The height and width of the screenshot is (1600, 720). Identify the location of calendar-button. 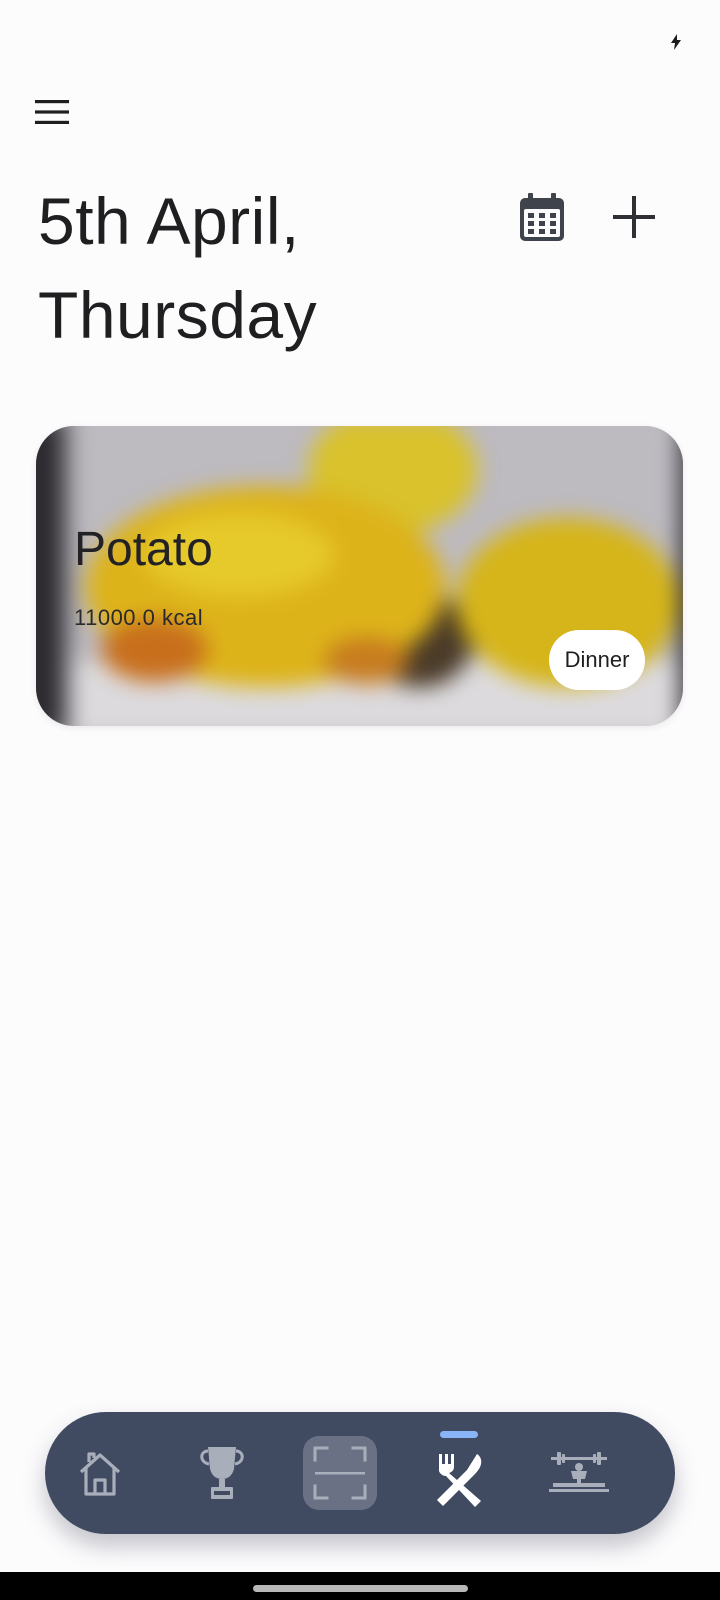
(542, 217).